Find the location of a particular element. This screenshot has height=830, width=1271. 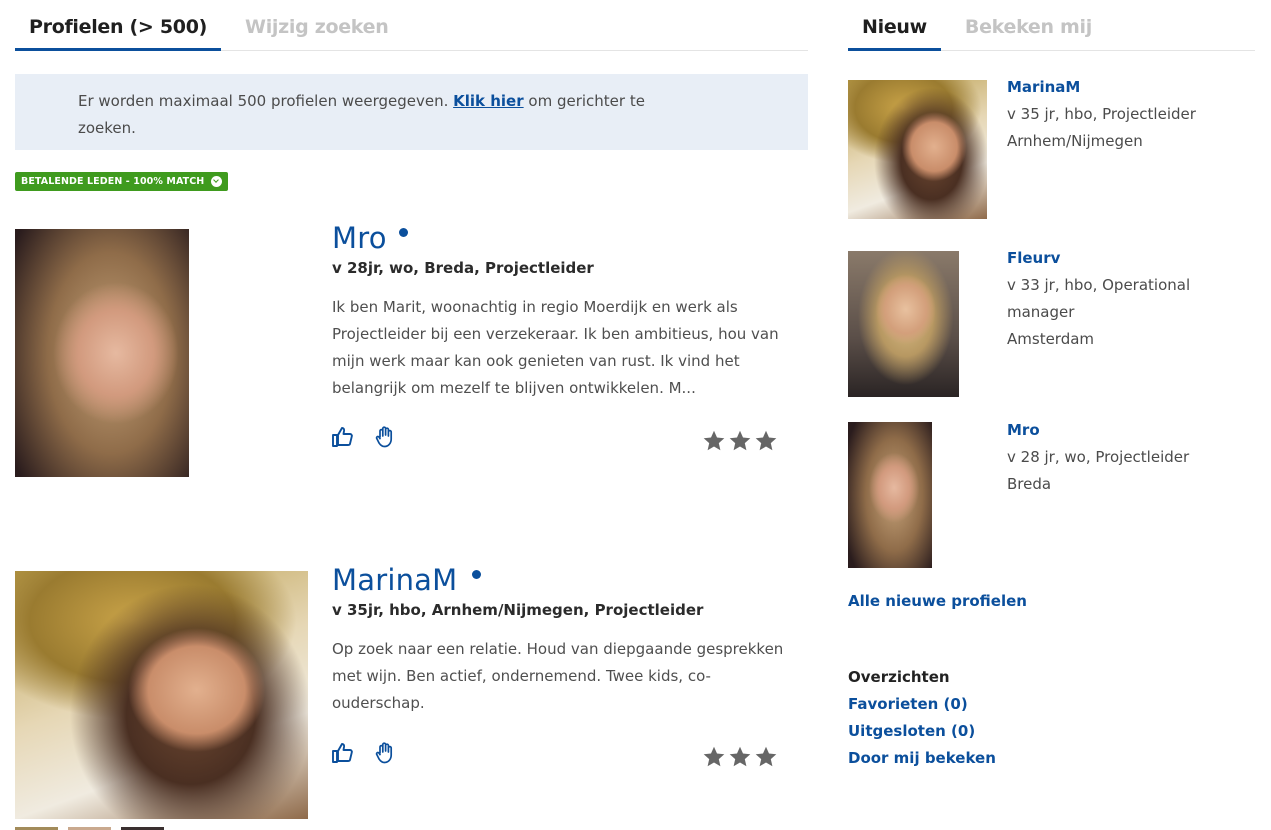

sidebar-profile-name: MarinaM is located at coordinates (1043, 87).